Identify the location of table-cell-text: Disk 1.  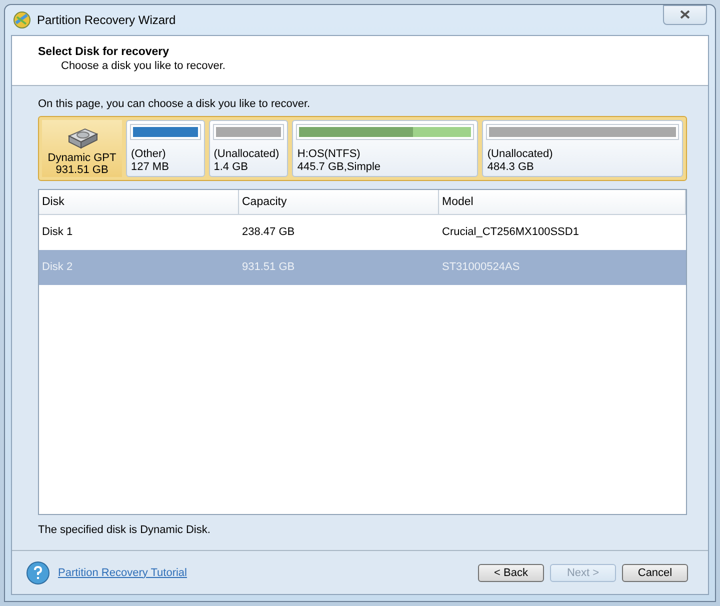
(57, 232).